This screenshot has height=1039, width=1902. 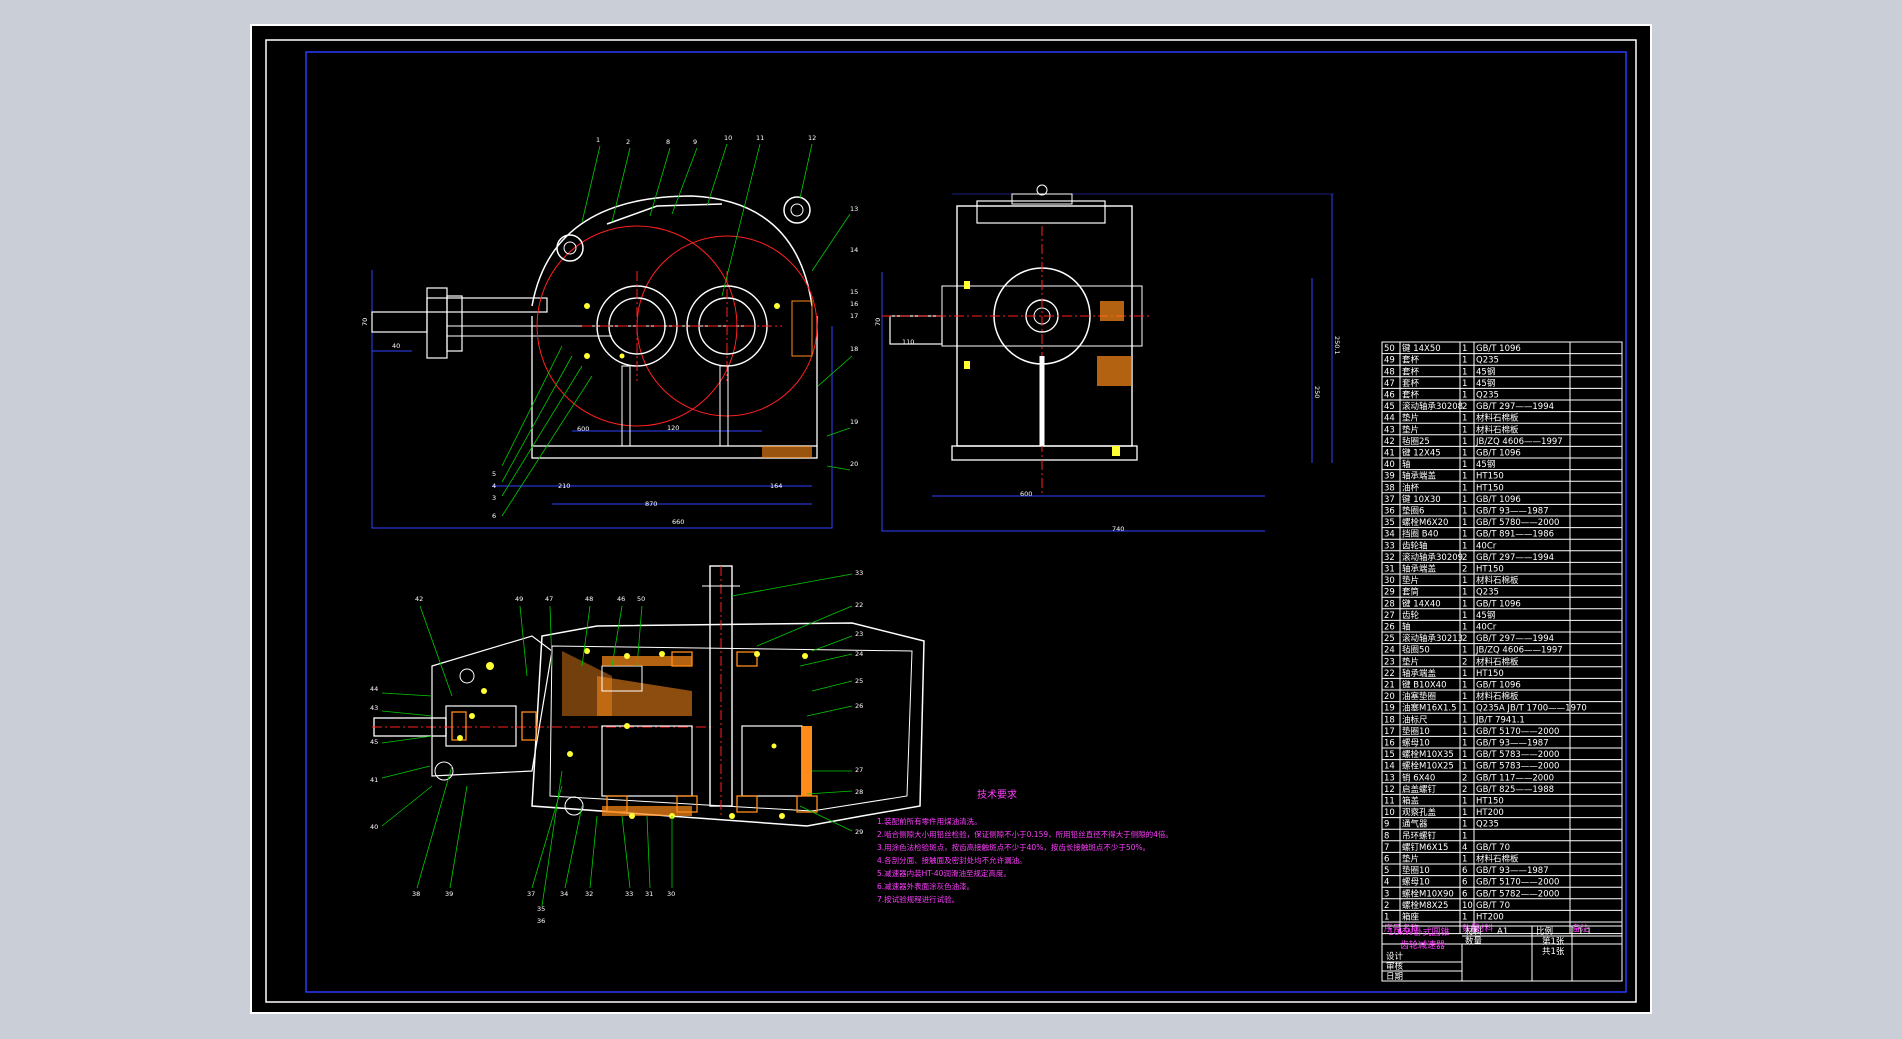 I want to click on svg-text: 10, so click(x=728, y=138).